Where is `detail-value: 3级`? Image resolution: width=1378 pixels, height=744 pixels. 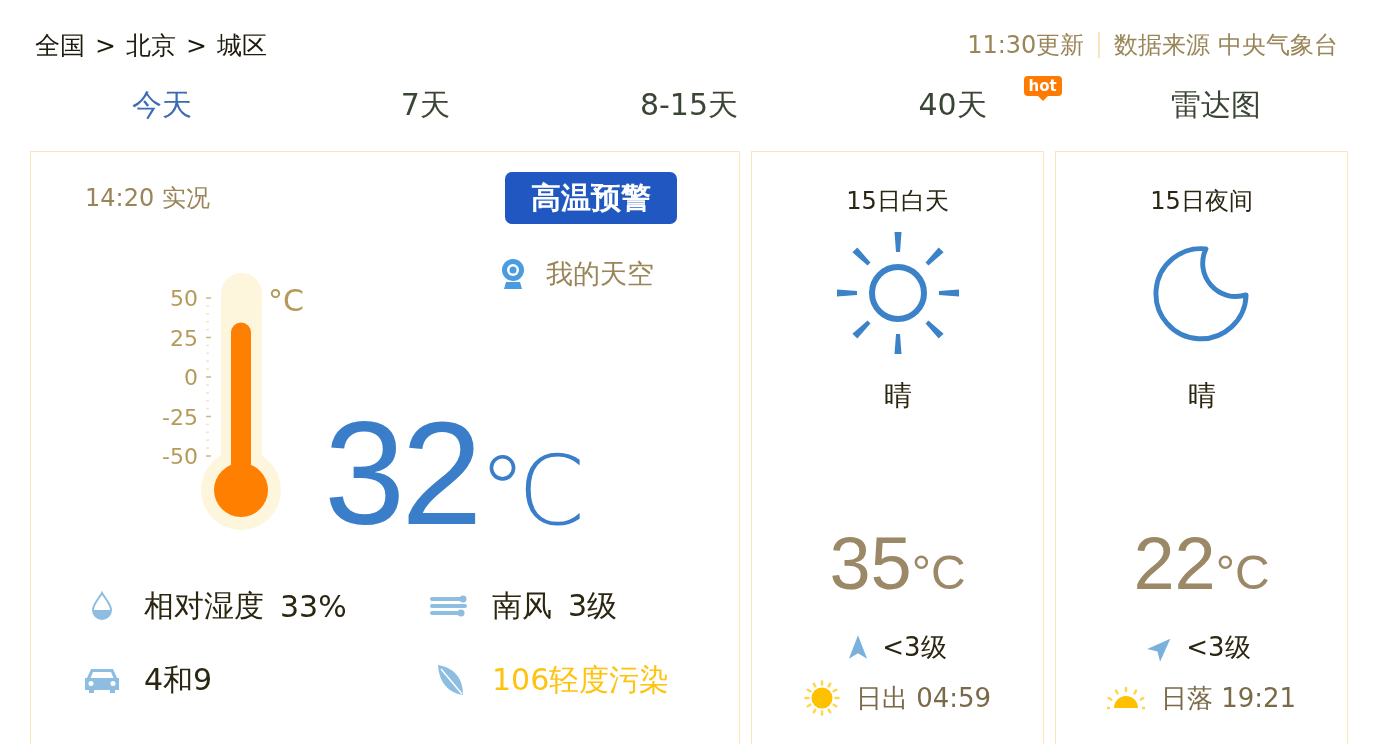
detail-value: 3级 is located at coordinates (593, 605).